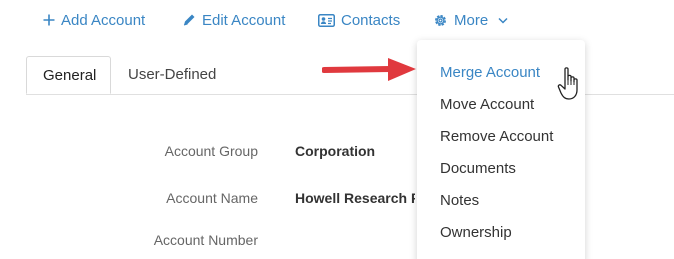  What do you see at coordinates (487, 104) in the screenshot?
I see `menu-item-move-account: Move Account` at bounding box center [487, 104].